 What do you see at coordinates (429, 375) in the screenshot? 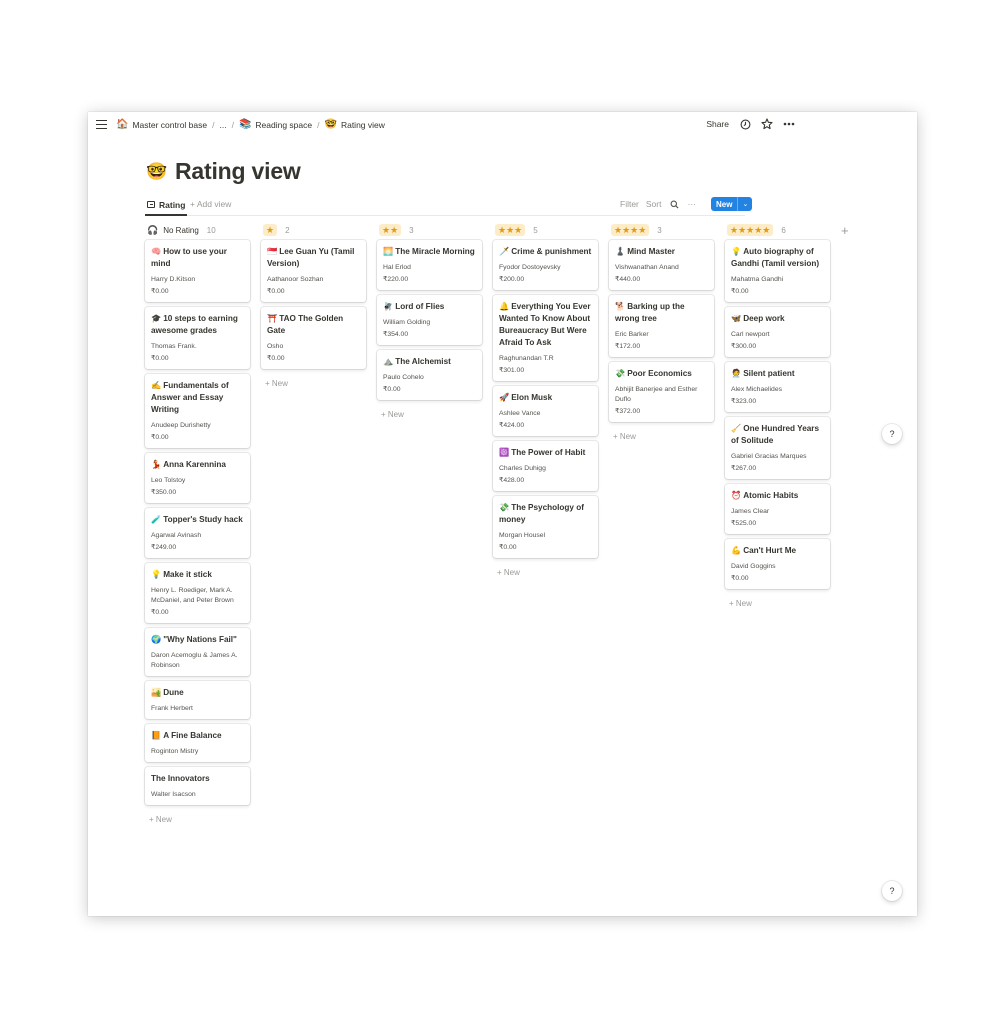
I see `book-card: ⛰️ The Alchemist Paulo Cohelo ₹0.00` at bounding box center [429, 375].